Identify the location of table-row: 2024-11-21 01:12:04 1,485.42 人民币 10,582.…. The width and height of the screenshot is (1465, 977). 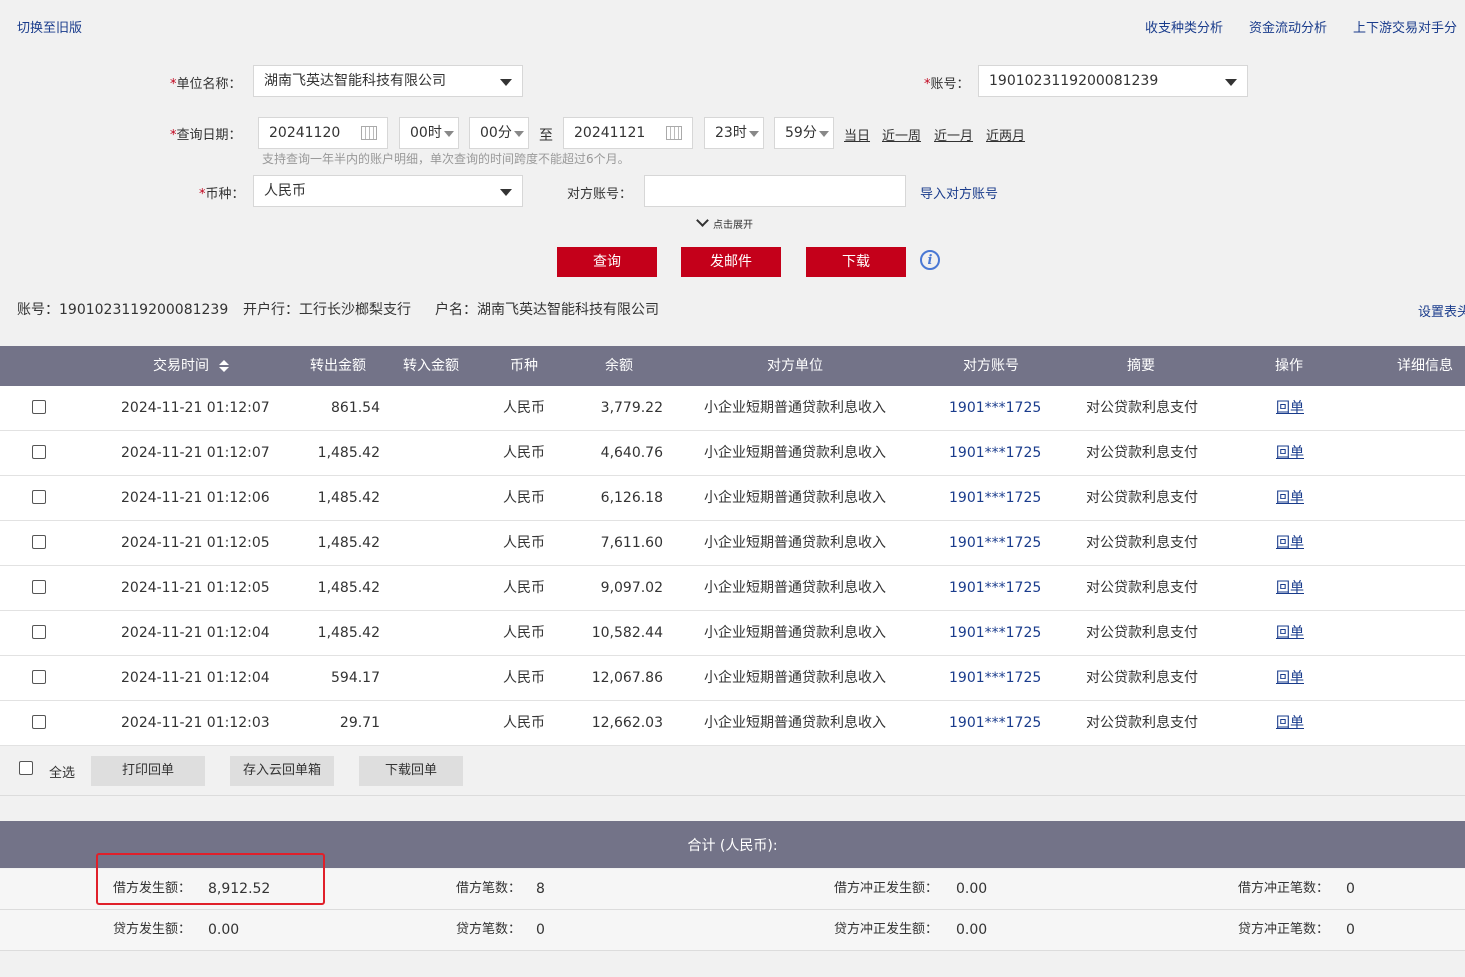
(732, 633).